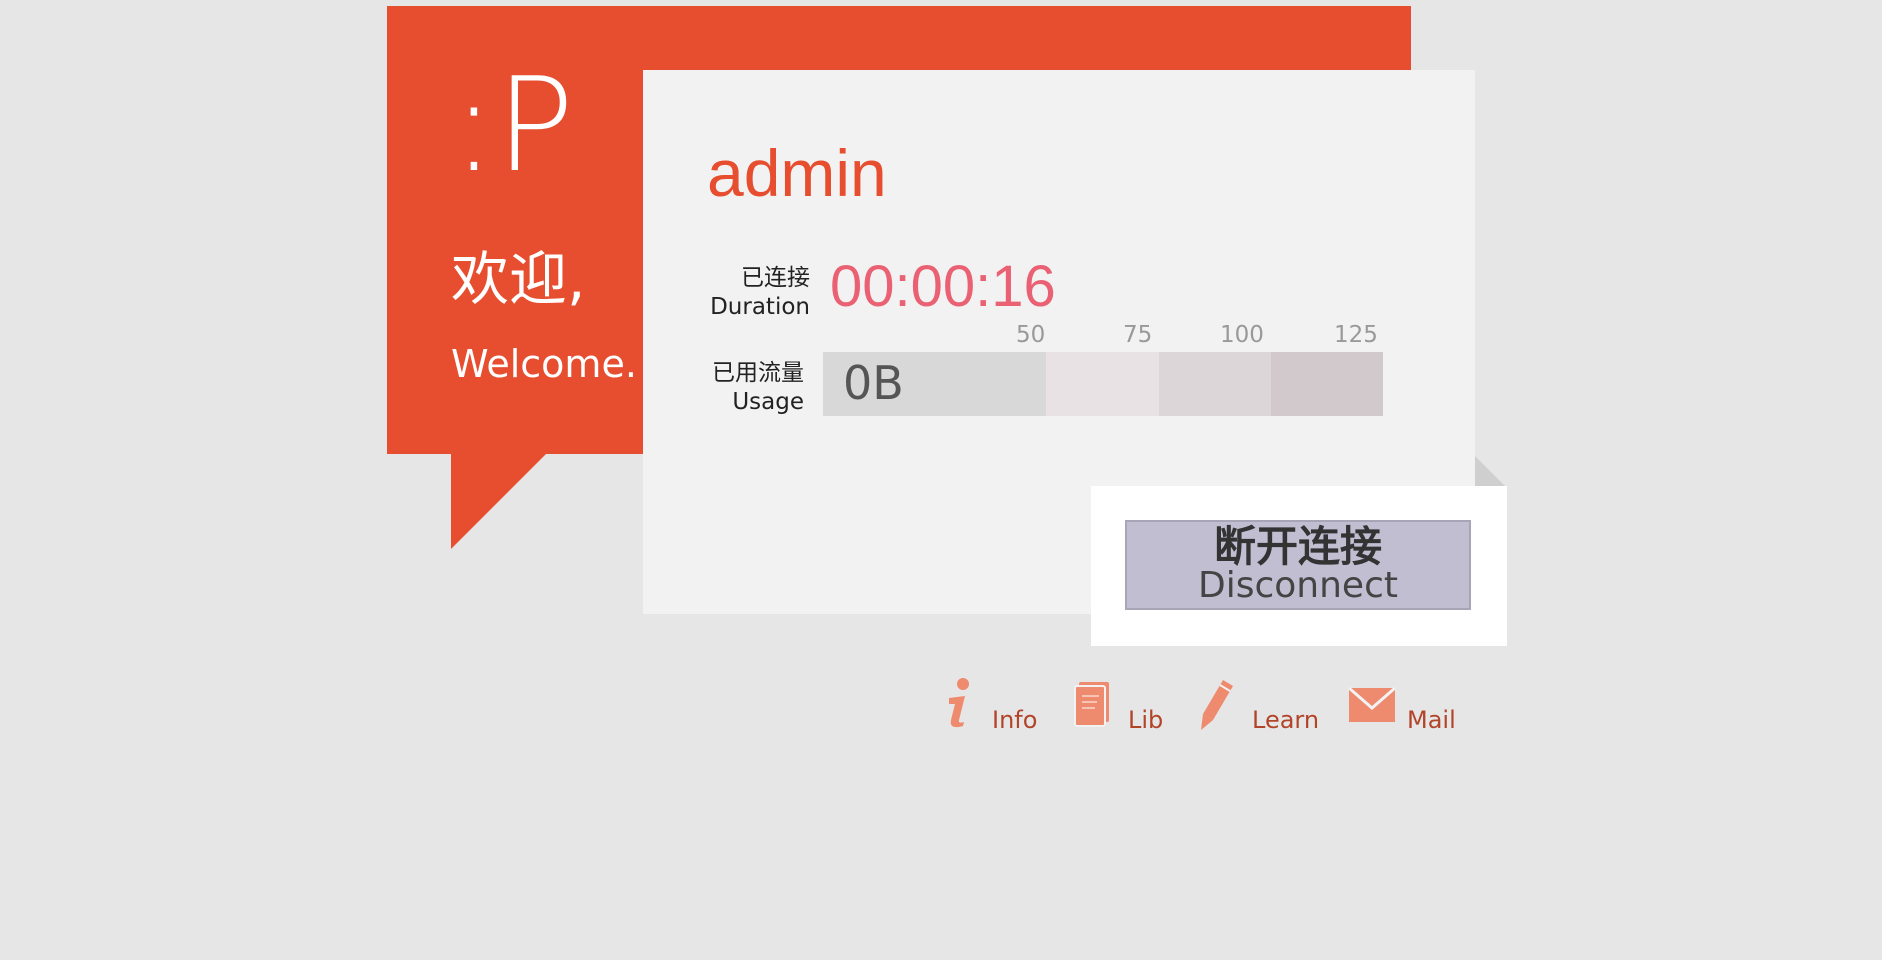  Describe the element at coordinates (1123, 706) in the screenshot. I see `lib-link: Lib` at that location.